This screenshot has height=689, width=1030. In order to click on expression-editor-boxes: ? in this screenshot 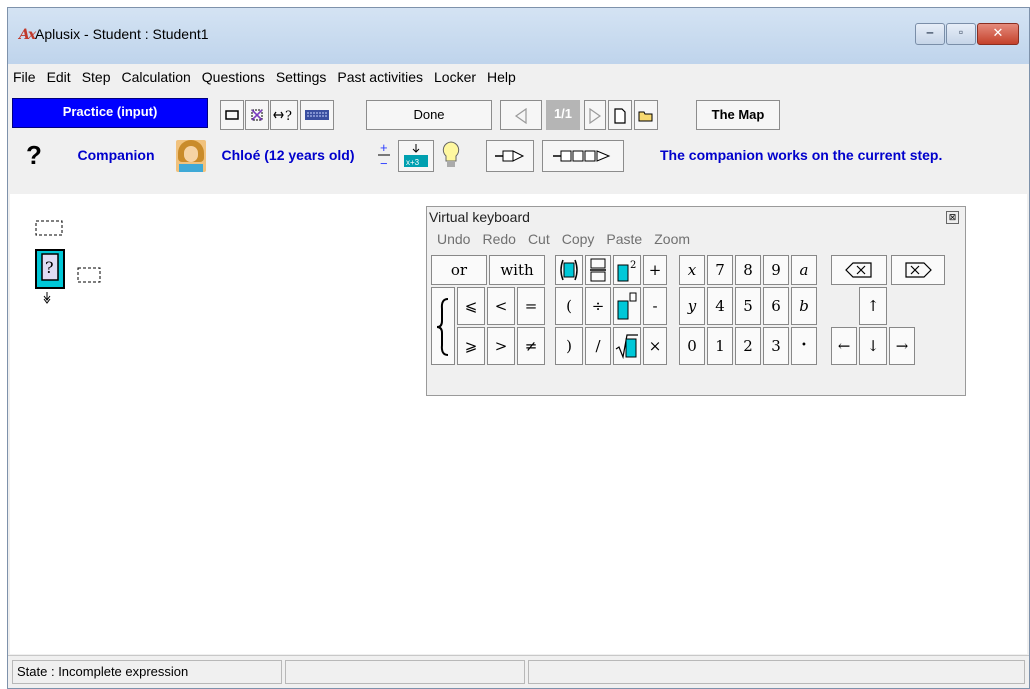, I will do `click(94, 285)`.